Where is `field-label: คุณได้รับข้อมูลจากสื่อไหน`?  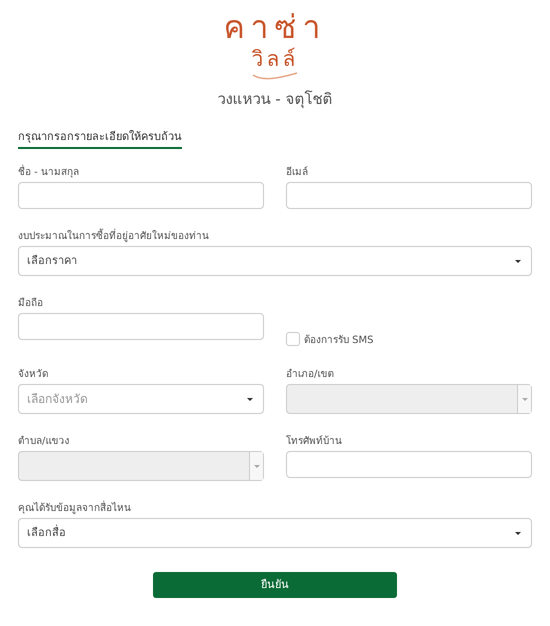 field-label: คุณได้รับข้อมูลจากสื่อไหน is located at coordinates (275, 509).